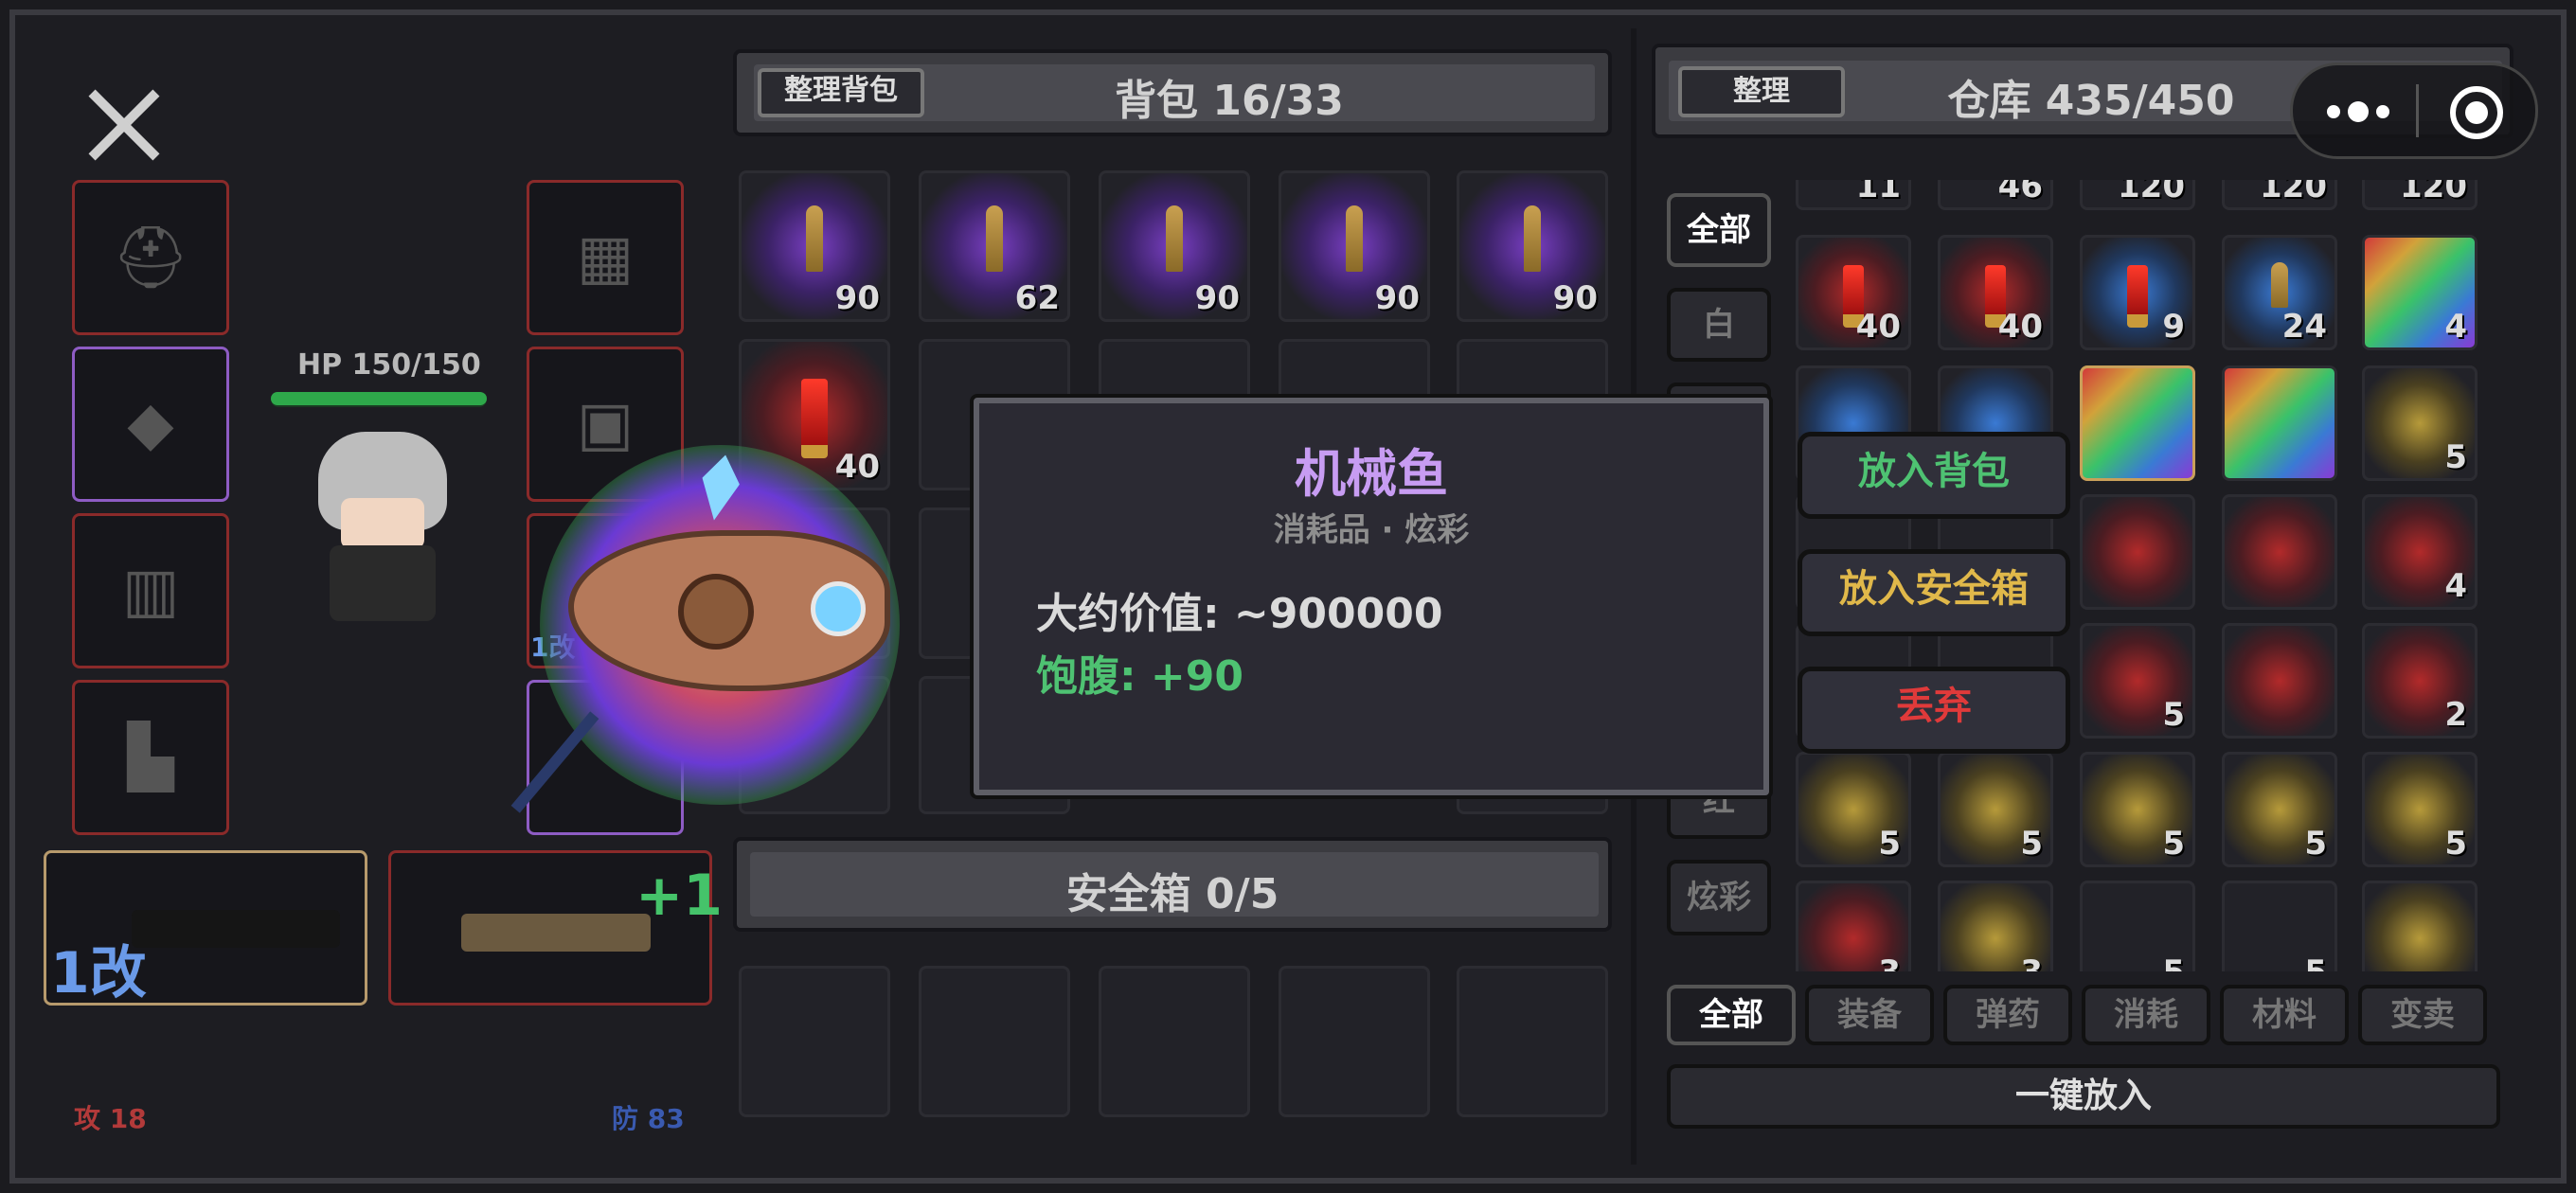 This screenshot has height=1193, width=2576. What do you see at coordinates (1869, 1015) in the screenshot?
I see `category-tab-equipment: 装备` at bounding box center [1869, 1015].